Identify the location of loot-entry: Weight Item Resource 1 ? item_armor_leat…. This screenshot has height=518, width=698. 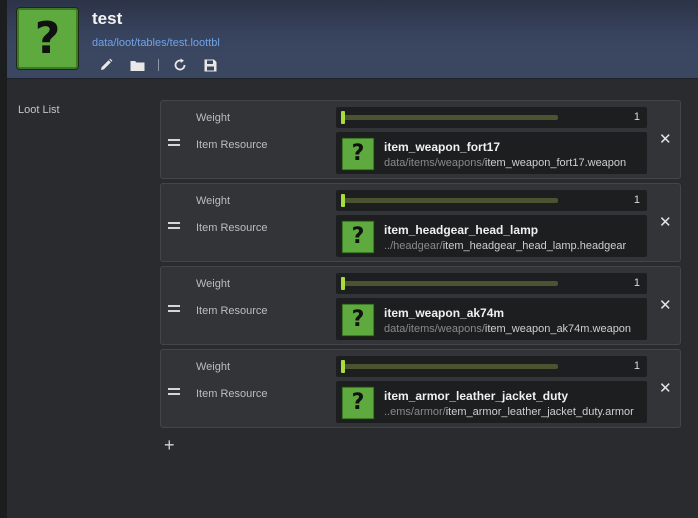
(420, 388).